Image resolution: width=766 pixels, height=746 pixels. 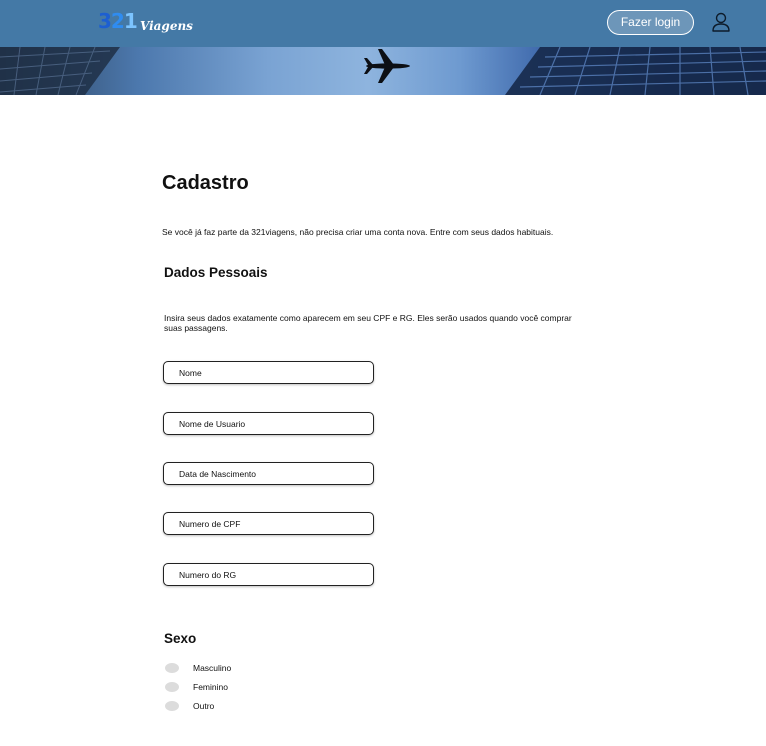 What do you see at coordinates (268, 372) in the screenshot?
I see `name-field` at bounding box center [268, 372].